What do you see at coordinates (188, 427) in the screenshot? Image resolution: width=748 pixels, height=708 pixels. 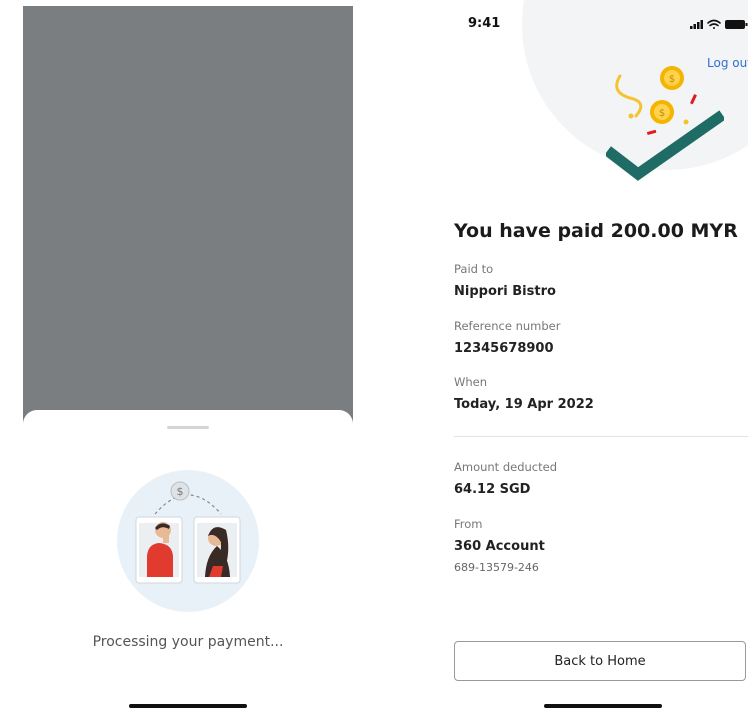 I see `sheet-drag-handle` at bounding box center [188, 427].